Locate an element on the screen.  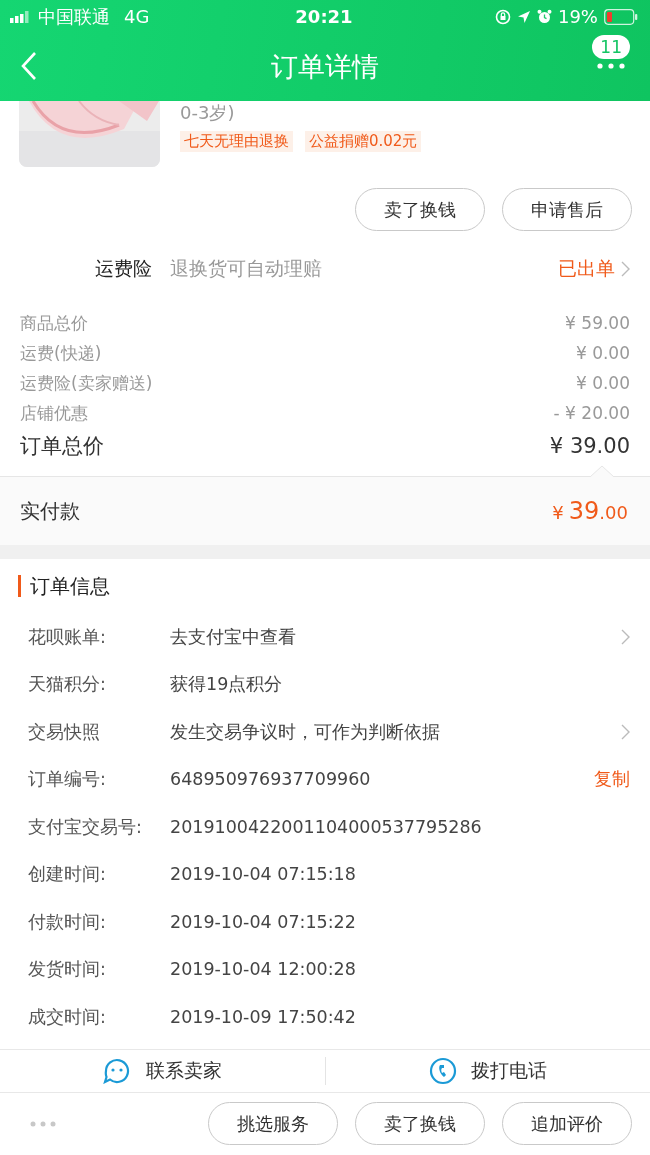
service-tag: 七天无理由退换 is located at coordinates (236, 141).